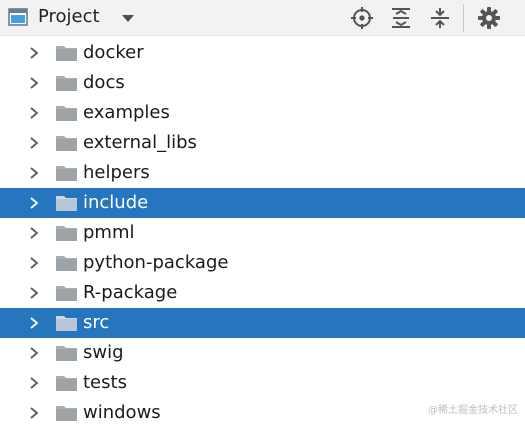 The image size is (525, 425). What do you see at coordinates (96, 322) in the screenshot?
I see `tree-node-label: src` at bounding box center [96, 322].